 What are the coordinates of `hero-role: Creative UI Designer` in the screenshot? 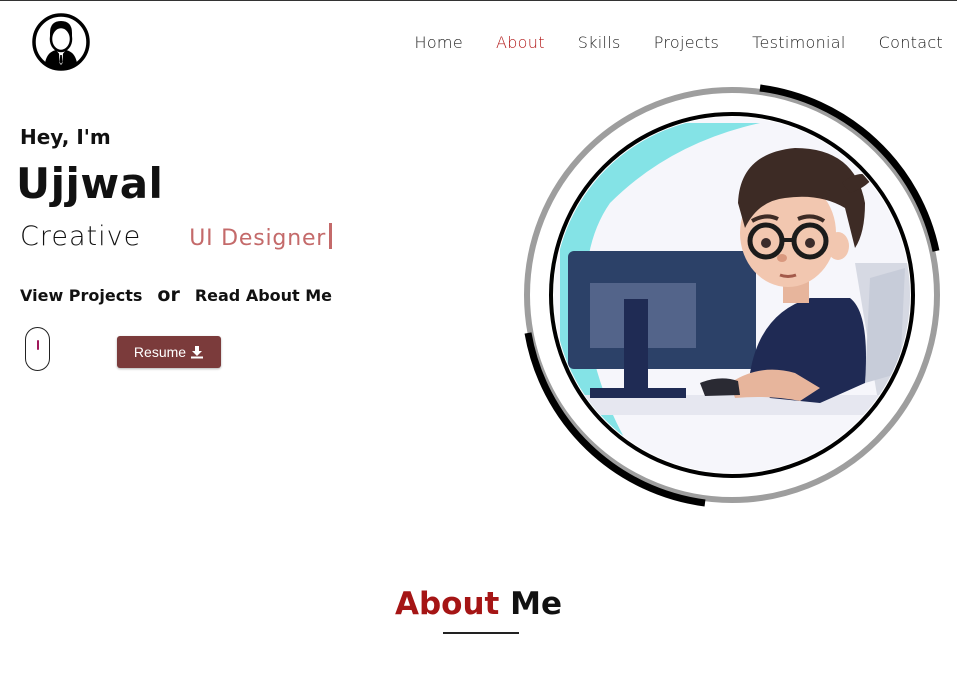 It's located at (176, 236).